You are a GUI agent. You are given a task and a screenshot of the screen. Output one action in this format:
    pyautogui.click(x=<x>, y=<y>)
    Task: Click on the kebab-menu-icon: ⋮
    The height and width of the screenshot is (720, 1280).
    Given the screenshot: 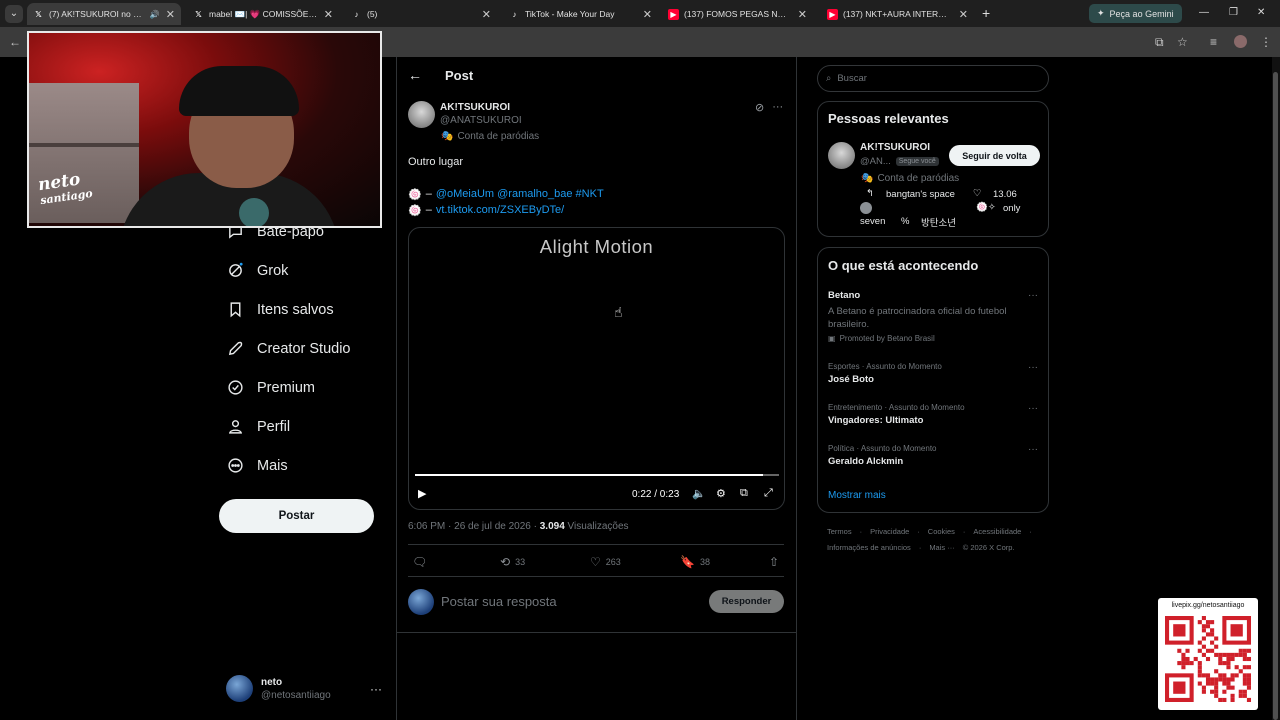 What is the action you would take?
    pyautogui.click(x=1266, y=42)
    